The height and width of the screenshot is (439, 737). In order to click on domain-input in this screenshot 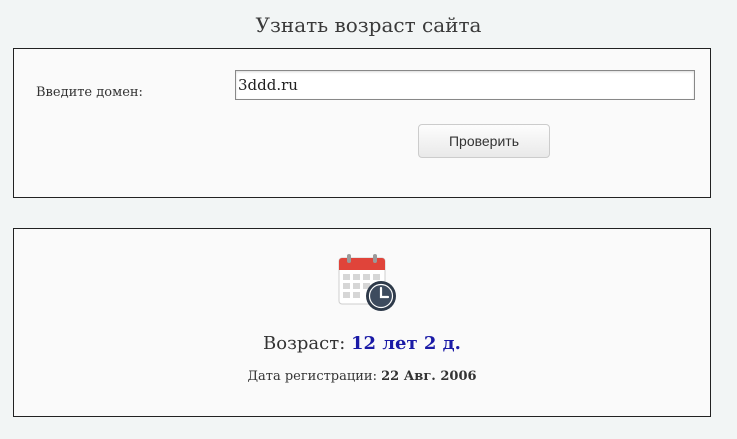, I will do `click(465, 85)`.